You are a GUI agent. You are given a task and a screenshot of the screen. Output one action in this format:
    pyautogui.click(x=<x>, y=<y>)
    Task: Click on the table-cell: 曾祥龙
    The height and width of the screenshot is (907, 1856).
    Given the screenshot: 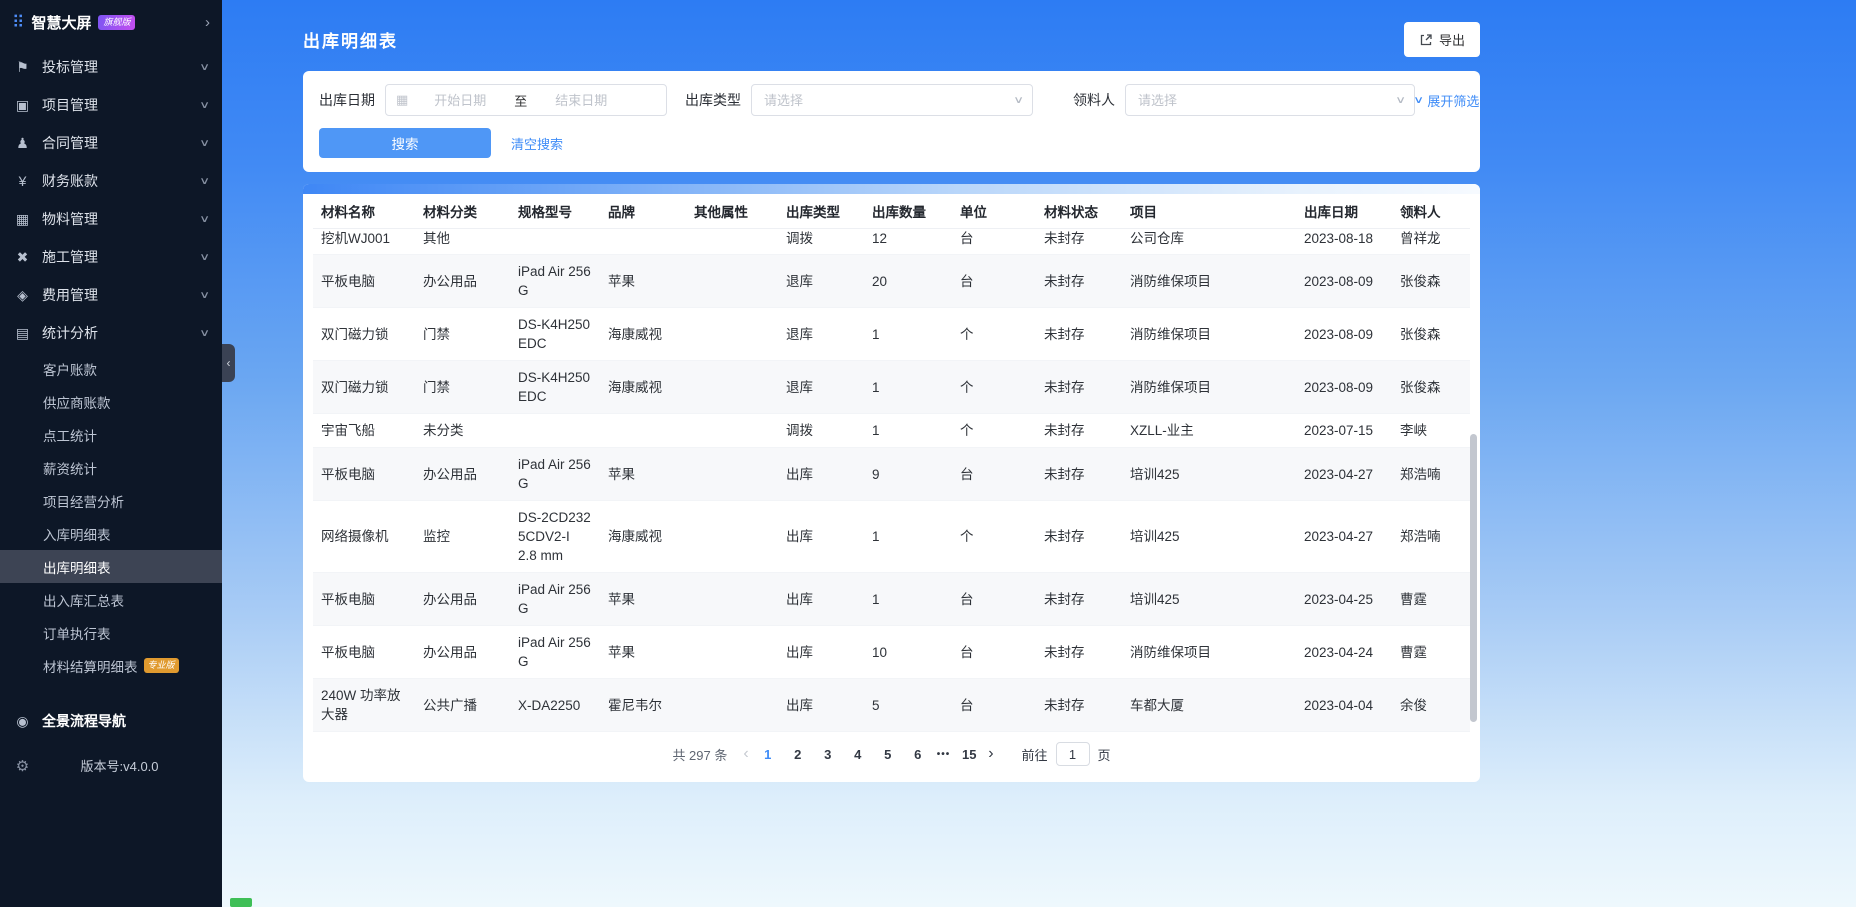 What is the action you would take?
    pyautogui.click(x=1431, y=241)
    